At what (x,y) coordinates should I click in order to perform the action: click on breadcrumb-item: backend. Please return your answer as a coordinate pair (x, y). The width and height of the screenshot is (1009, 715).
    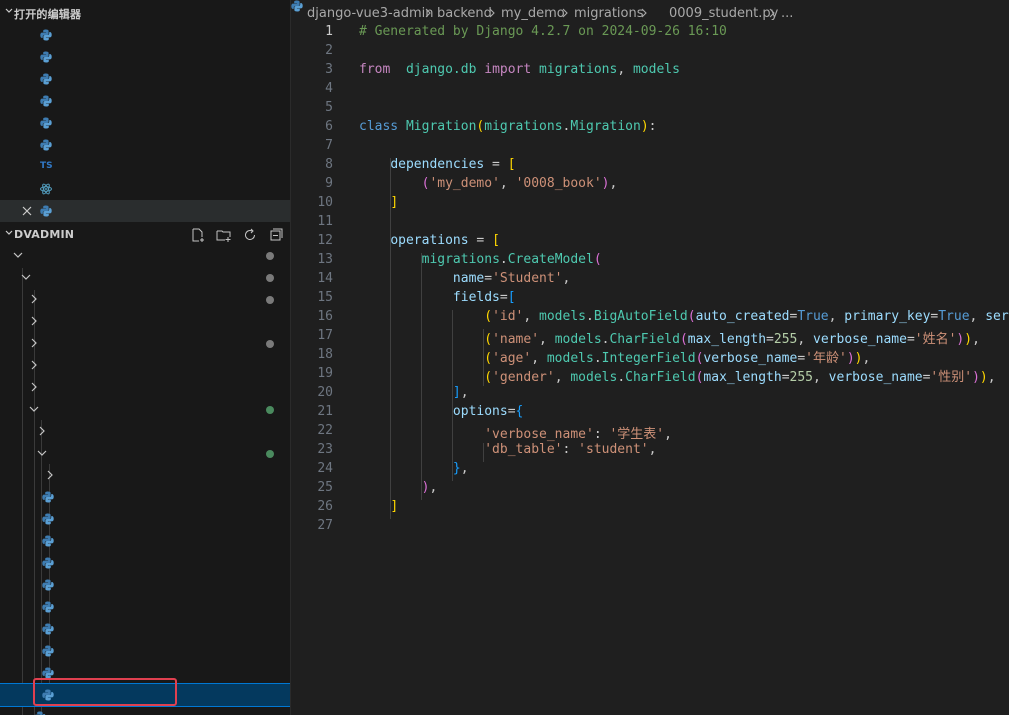
    Looking at the image, I should click on (464, 13).